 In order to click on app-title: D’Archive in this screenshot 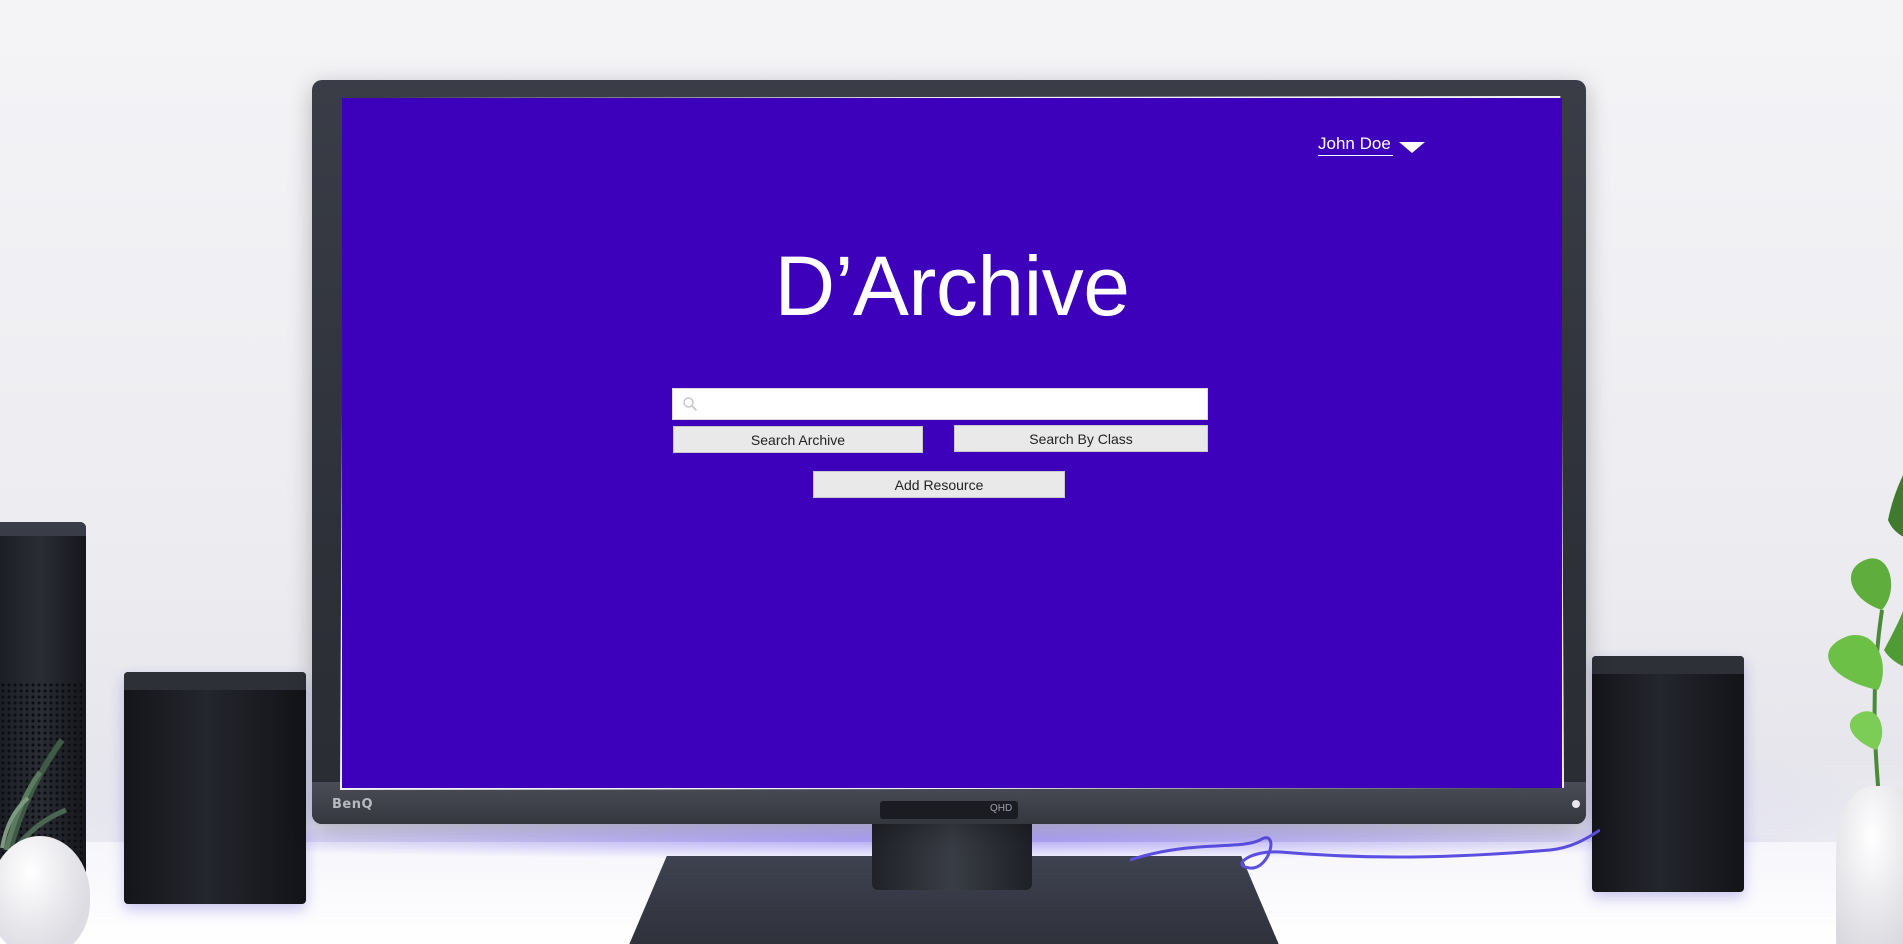, I will do `click(952, 286)`.